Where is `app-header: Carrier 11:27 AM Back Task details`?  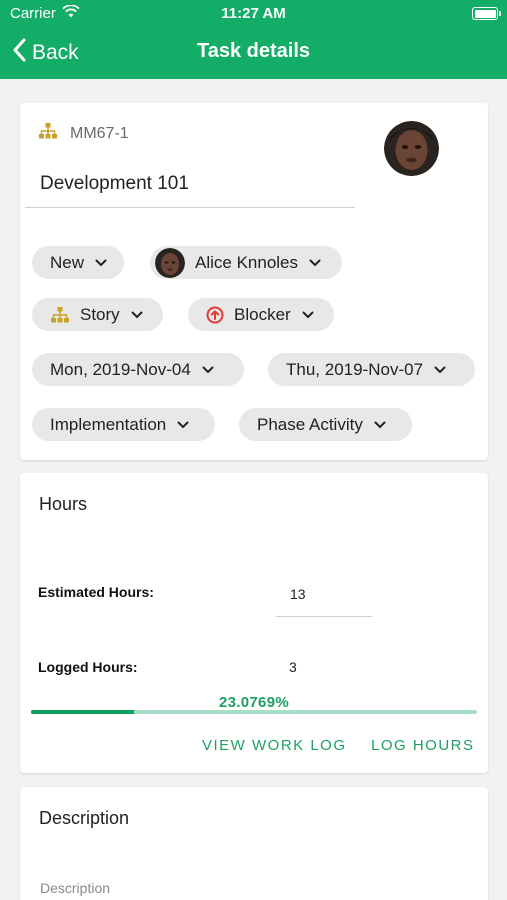
app-header: Carrier 11:27 AM Back Task details is located at coordinates (253, 39).